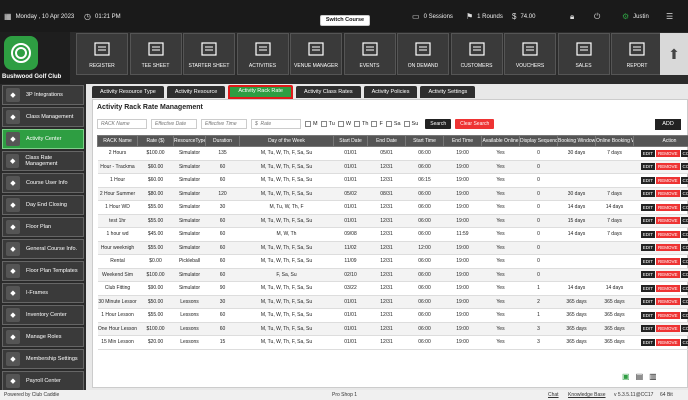  What do you see at coordinates (43, 117) in the screenshot?
I see `sidebar-item-class-management: ◆ Class Management` at bounding box center [43, 117].